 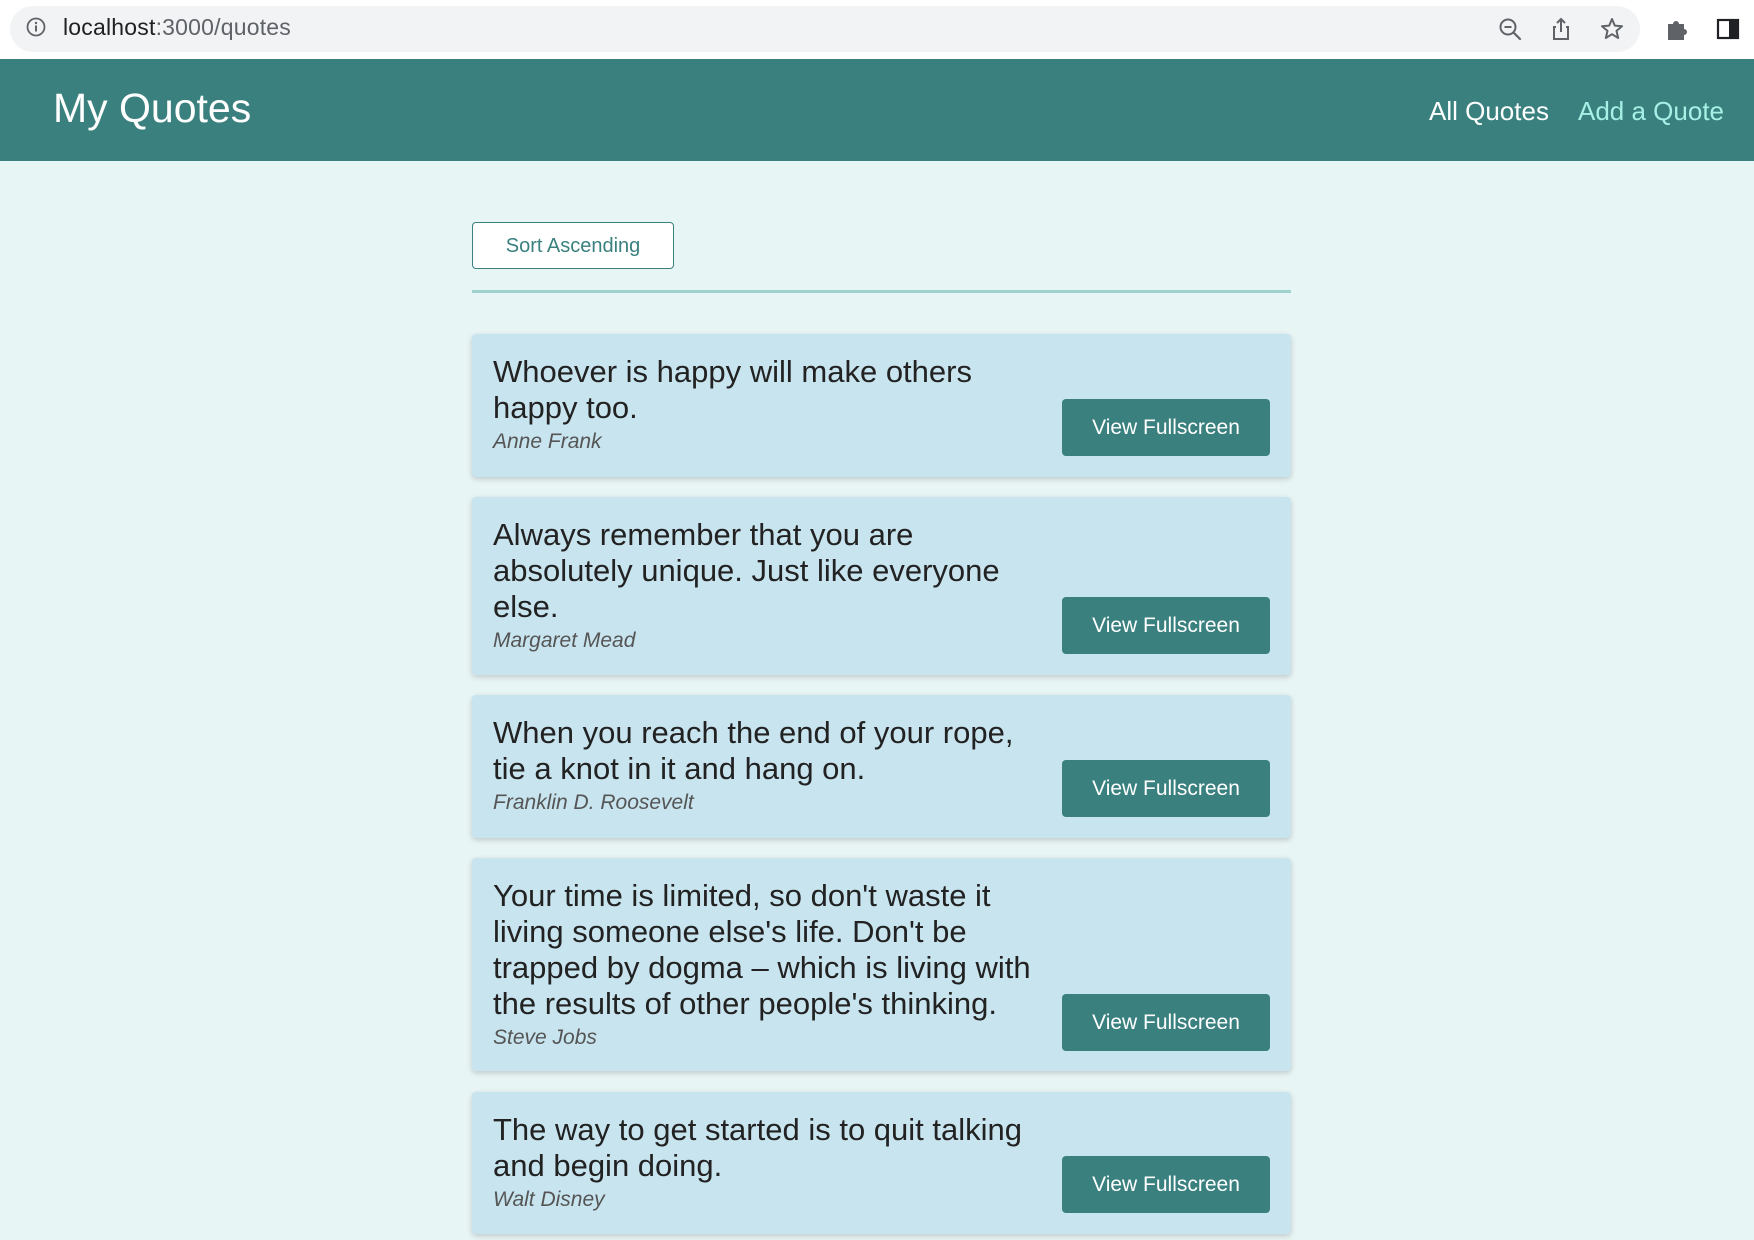 I want to click on url-text: localhost:3000/quotes, so click(x=177, y=27).